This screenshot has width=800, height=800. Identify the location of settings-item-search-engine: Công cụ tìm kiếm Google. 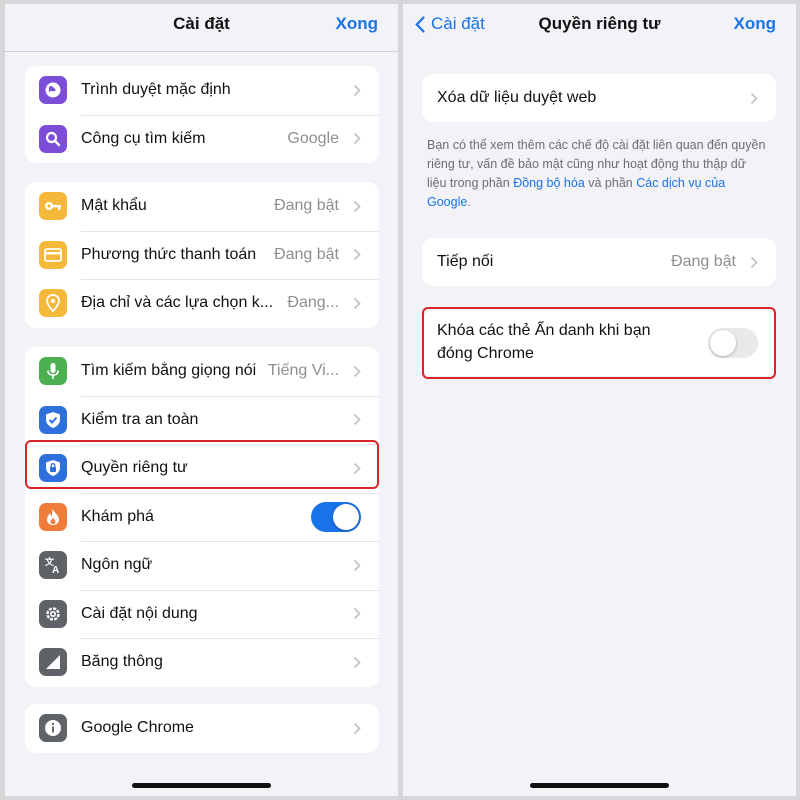
(202, 139).